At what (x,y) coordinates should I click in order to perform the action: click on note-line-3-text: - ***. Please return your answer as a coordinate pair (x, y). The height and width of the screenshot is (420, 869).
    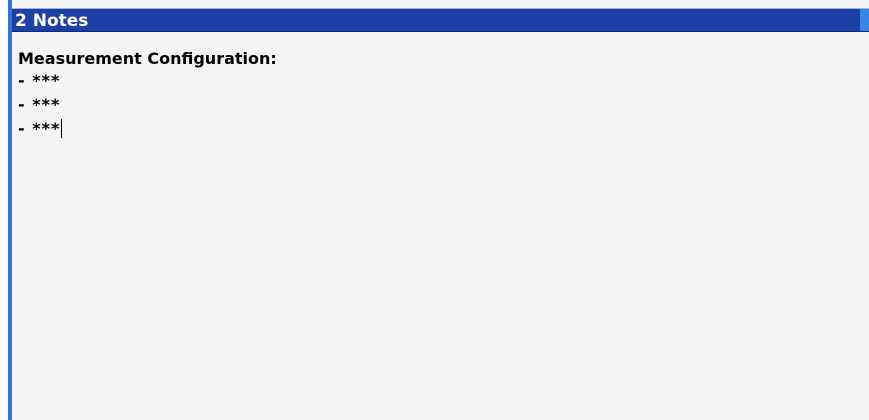
    Looking at the image, I should click on (39, 128).